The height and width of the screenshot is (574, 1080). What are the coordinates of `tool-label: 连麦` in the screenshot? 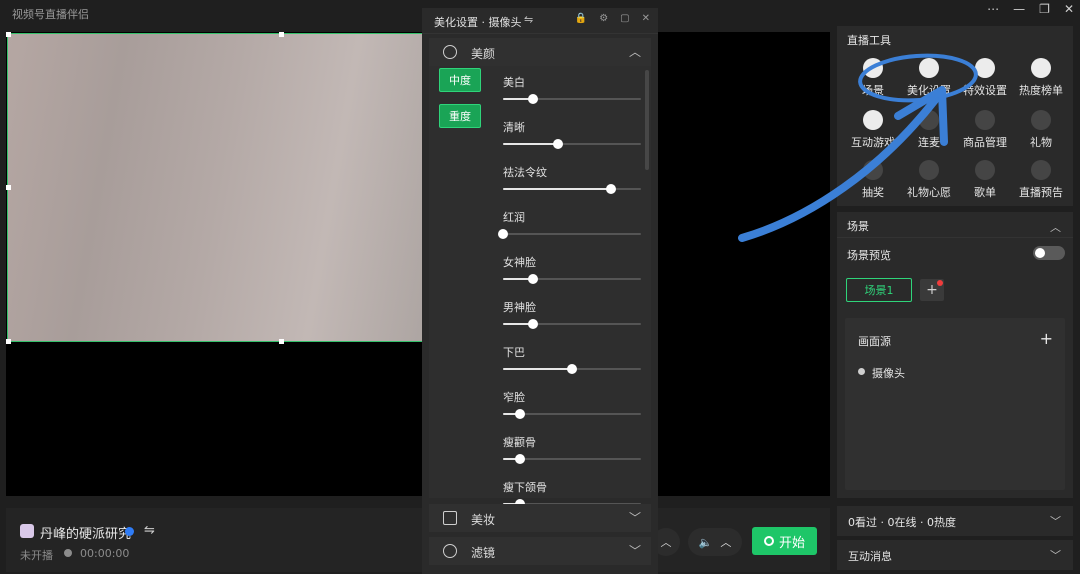 It's located at (929, 142).